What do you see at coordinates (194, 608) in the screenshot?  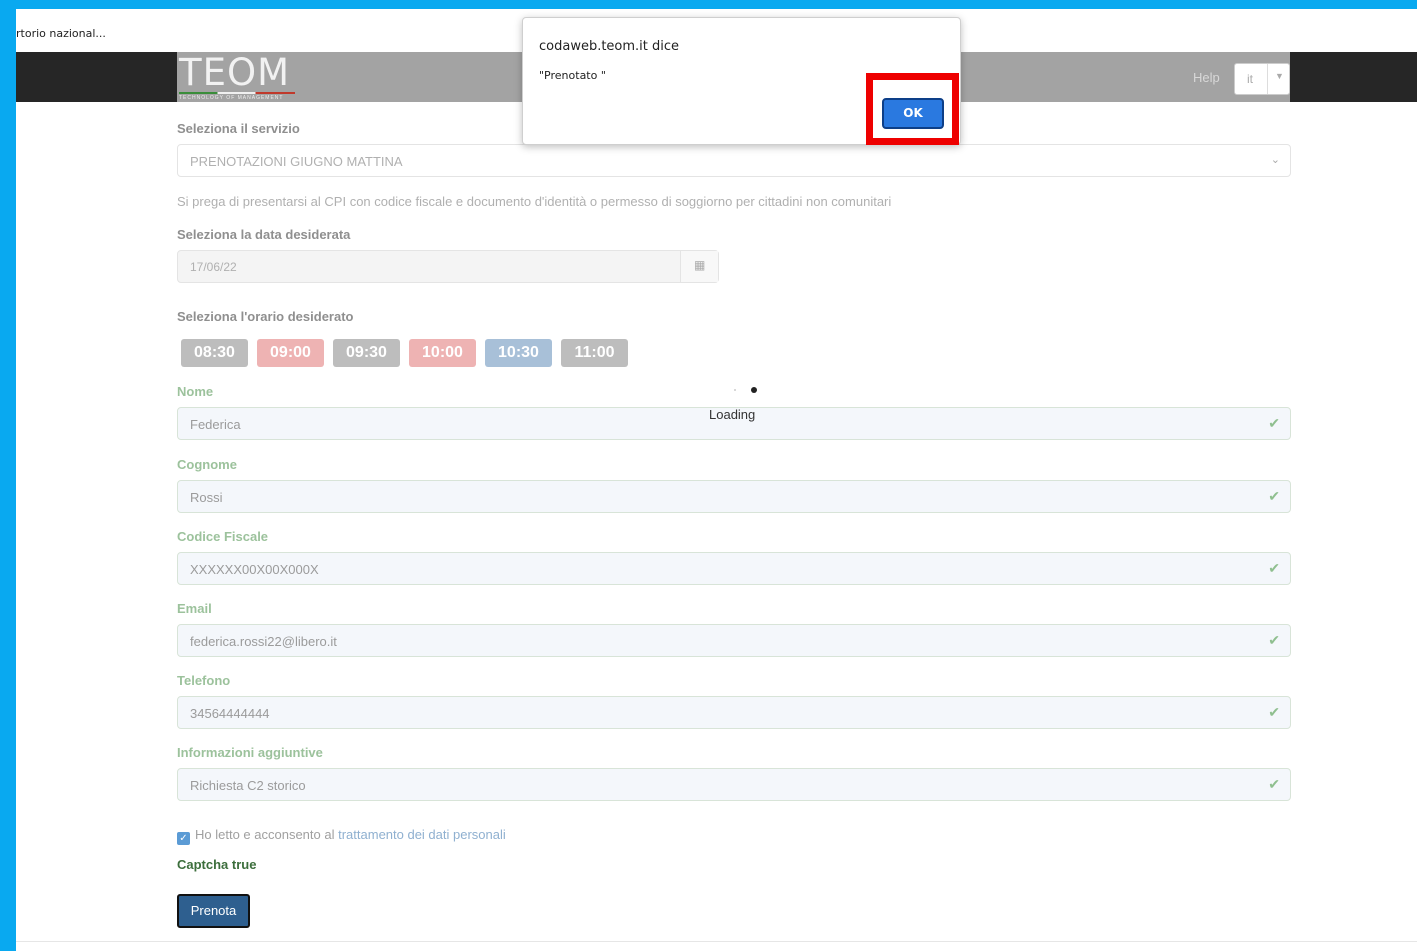 I see `email-label: Email` at bounding box center [194, 608].